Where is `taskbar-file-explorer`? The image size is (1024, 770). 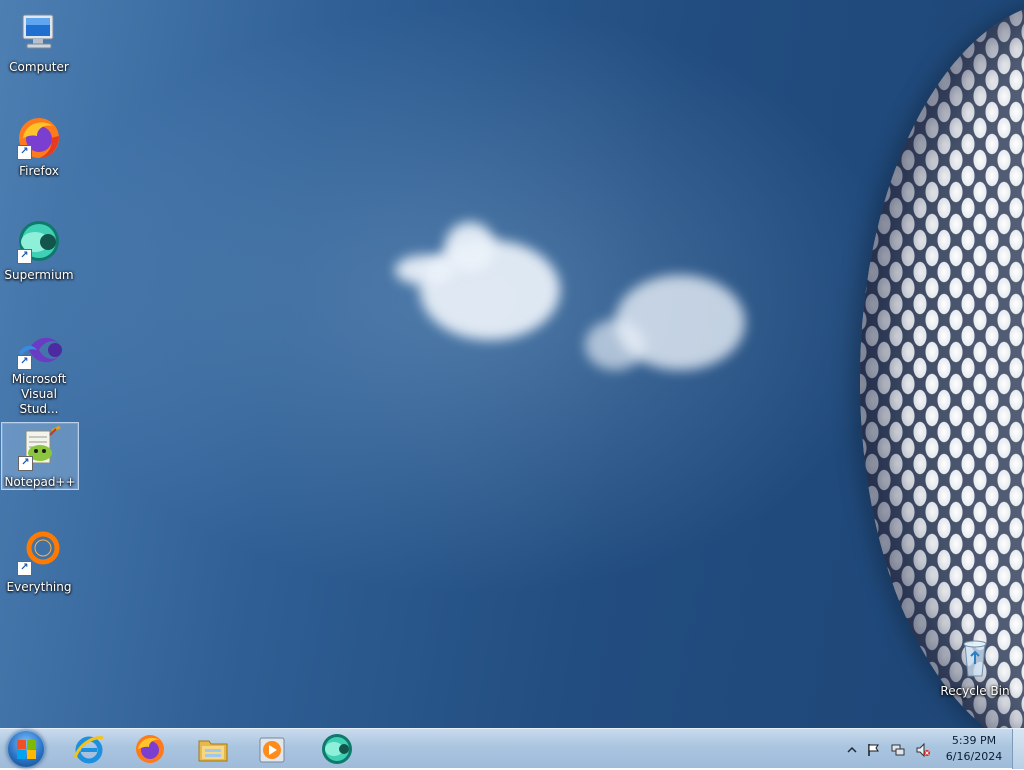
taskbar-file-explorer is located at coordinates (213, 749).